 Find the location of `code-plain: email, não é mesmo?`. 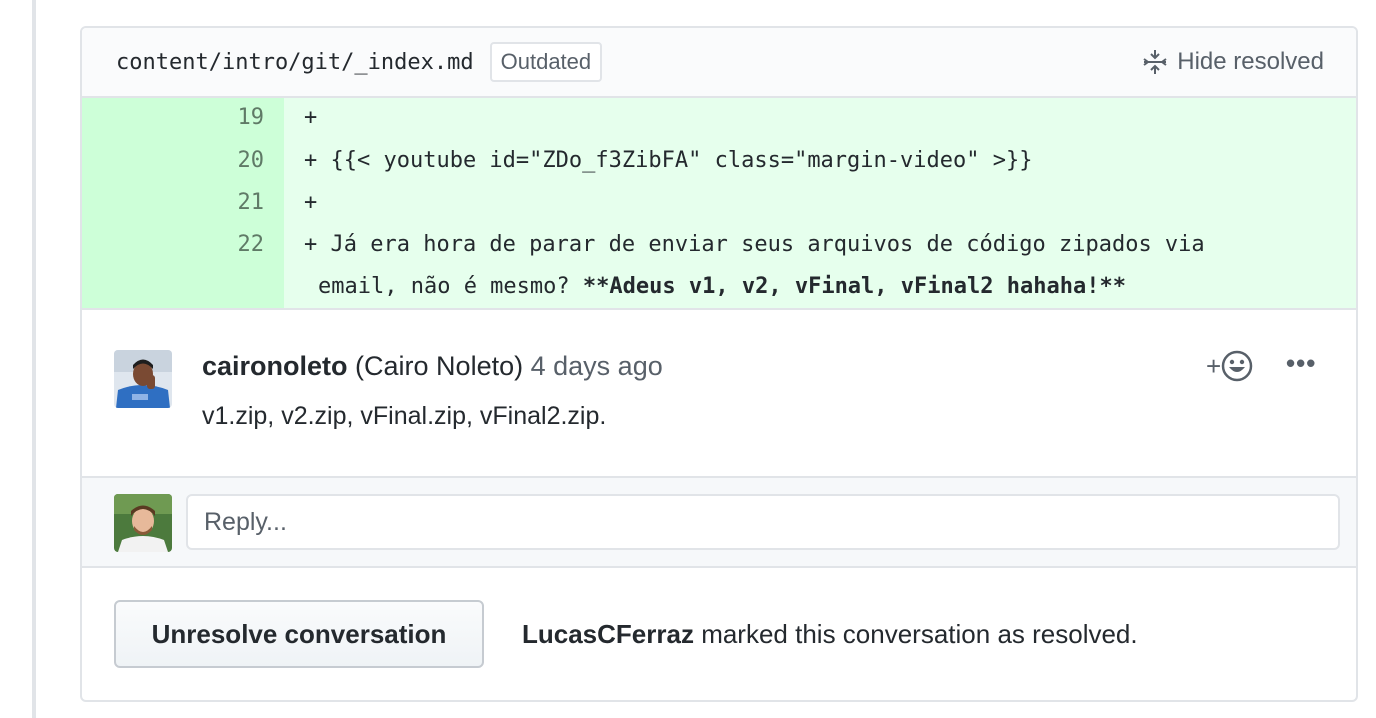

code-plain: email, não é mesmo? is located at coordinates (450, 286).